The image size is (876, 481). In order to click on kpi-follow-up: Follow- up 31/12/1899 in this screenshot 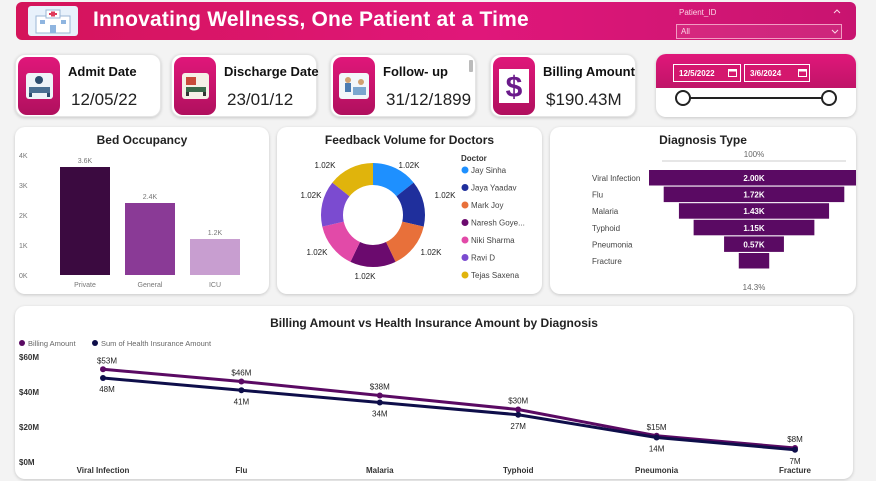, I will do `click(403, 85)`.